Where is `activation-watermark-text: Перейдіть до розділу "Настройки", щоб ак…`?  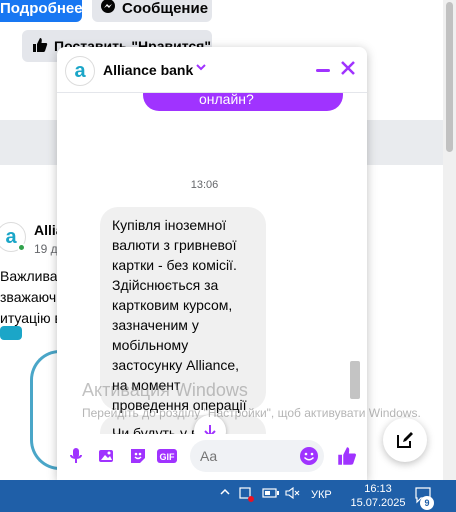
activation-watermark-text: Перейдіть до розділу "Настройки", щоб ак… is located at coordinates (251, 413).